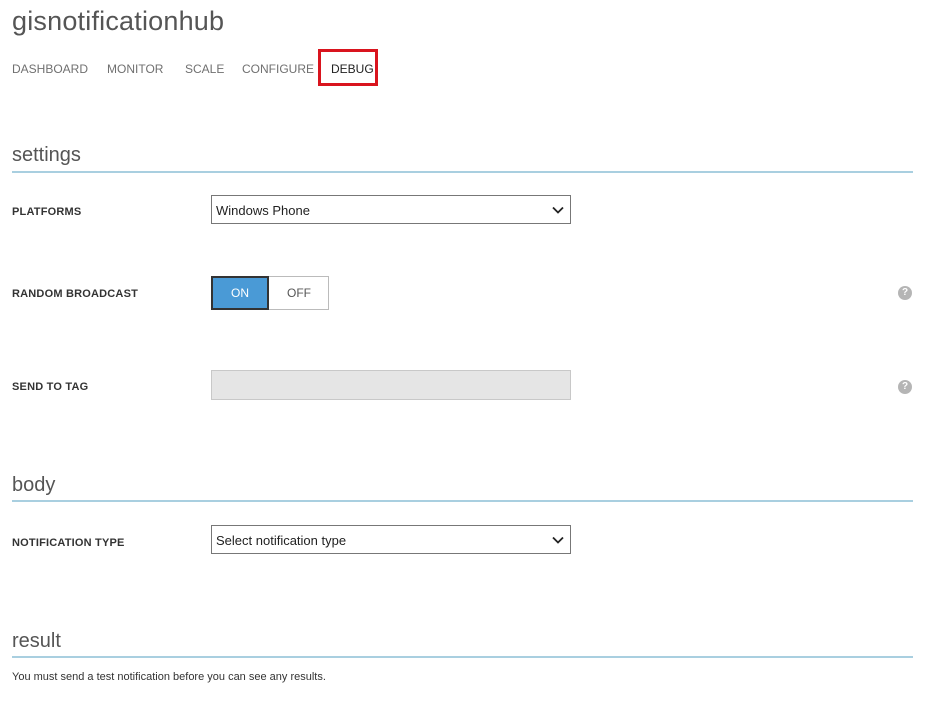  Describe the element at coordinates (462, 657) in the screenshot. I see `result-divider` at that location.